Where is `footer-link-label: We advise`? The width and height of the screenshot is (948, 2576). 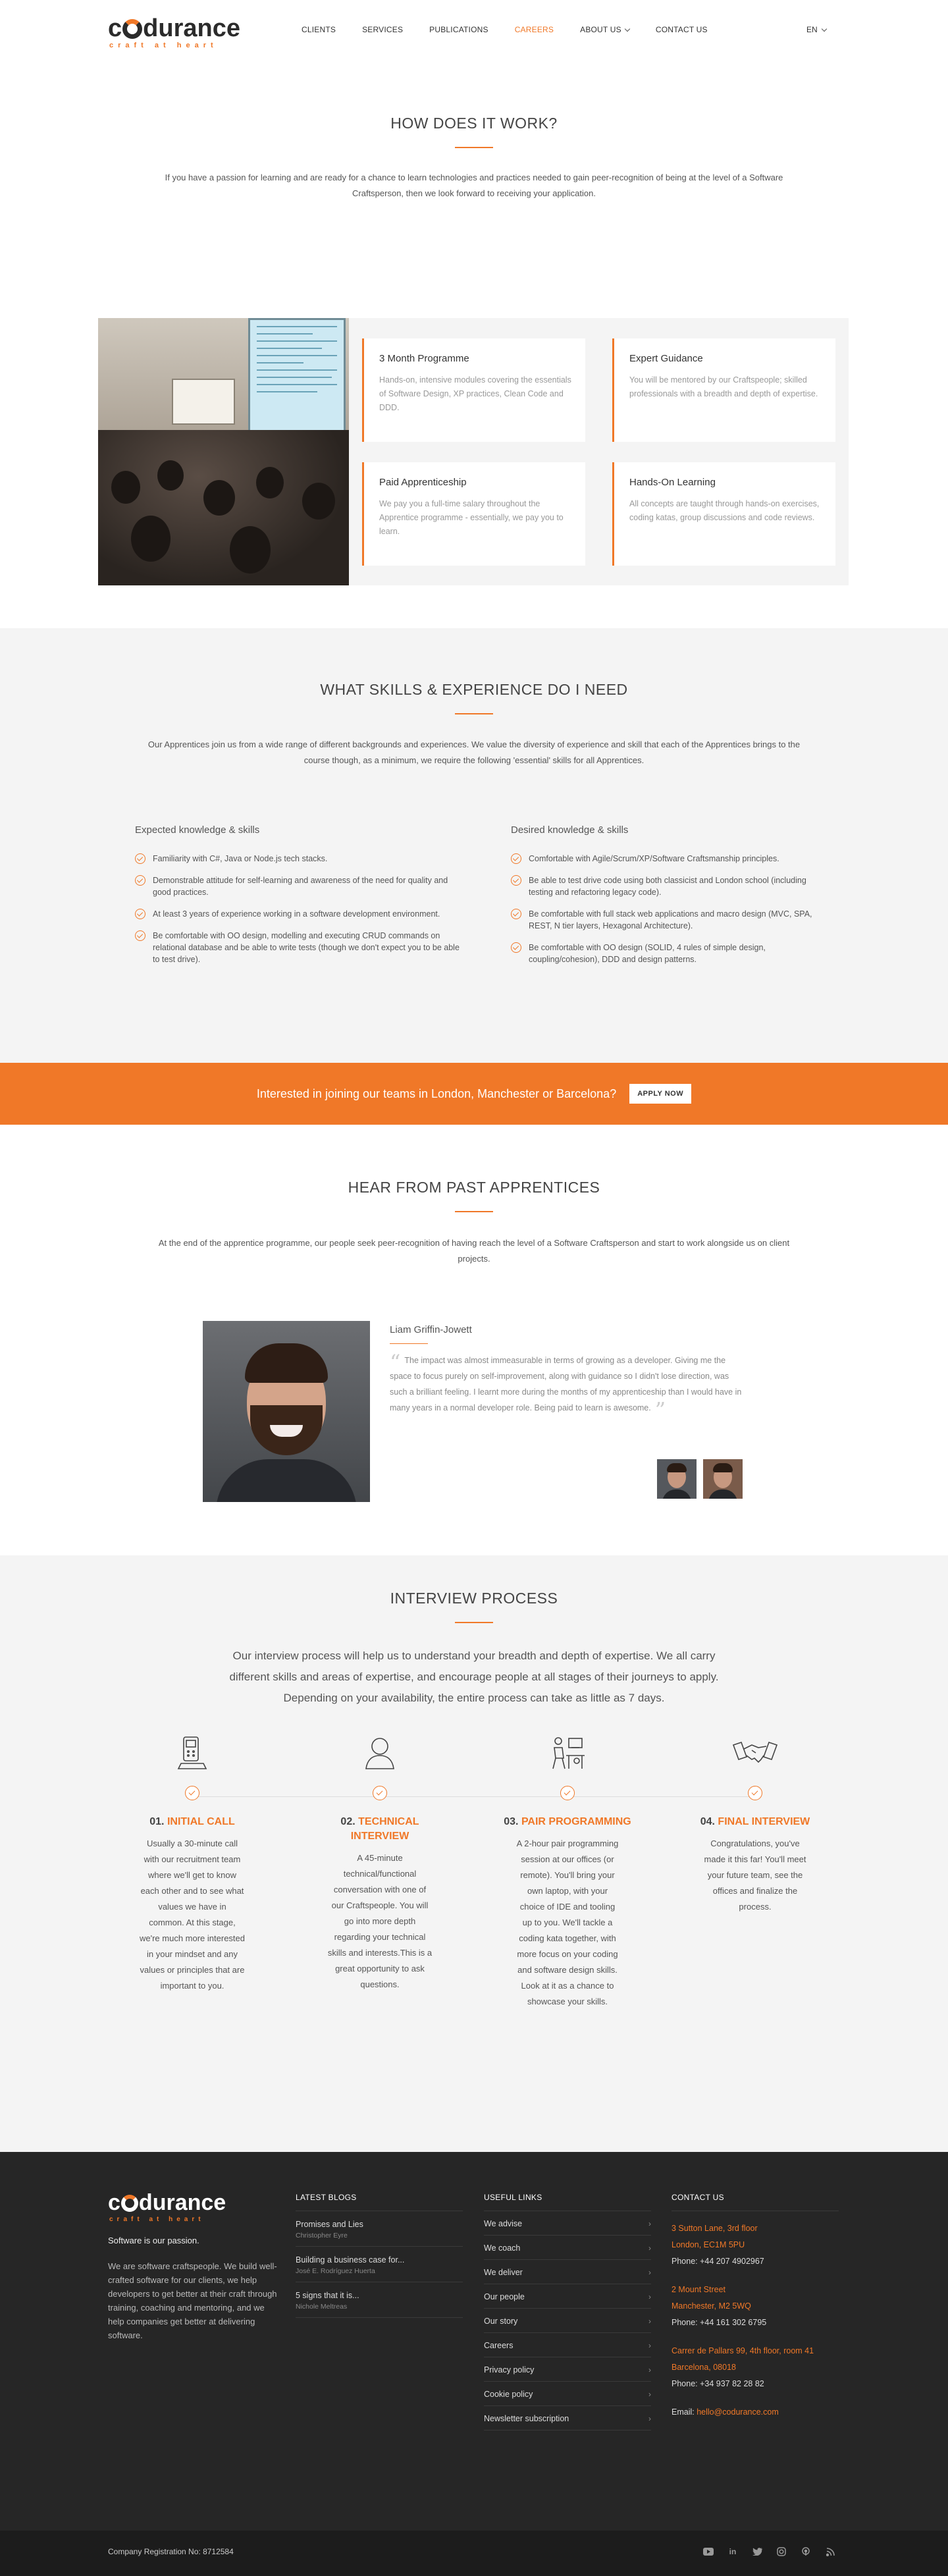
footer-link-label: We advise is located at coordinates (503, 2223).